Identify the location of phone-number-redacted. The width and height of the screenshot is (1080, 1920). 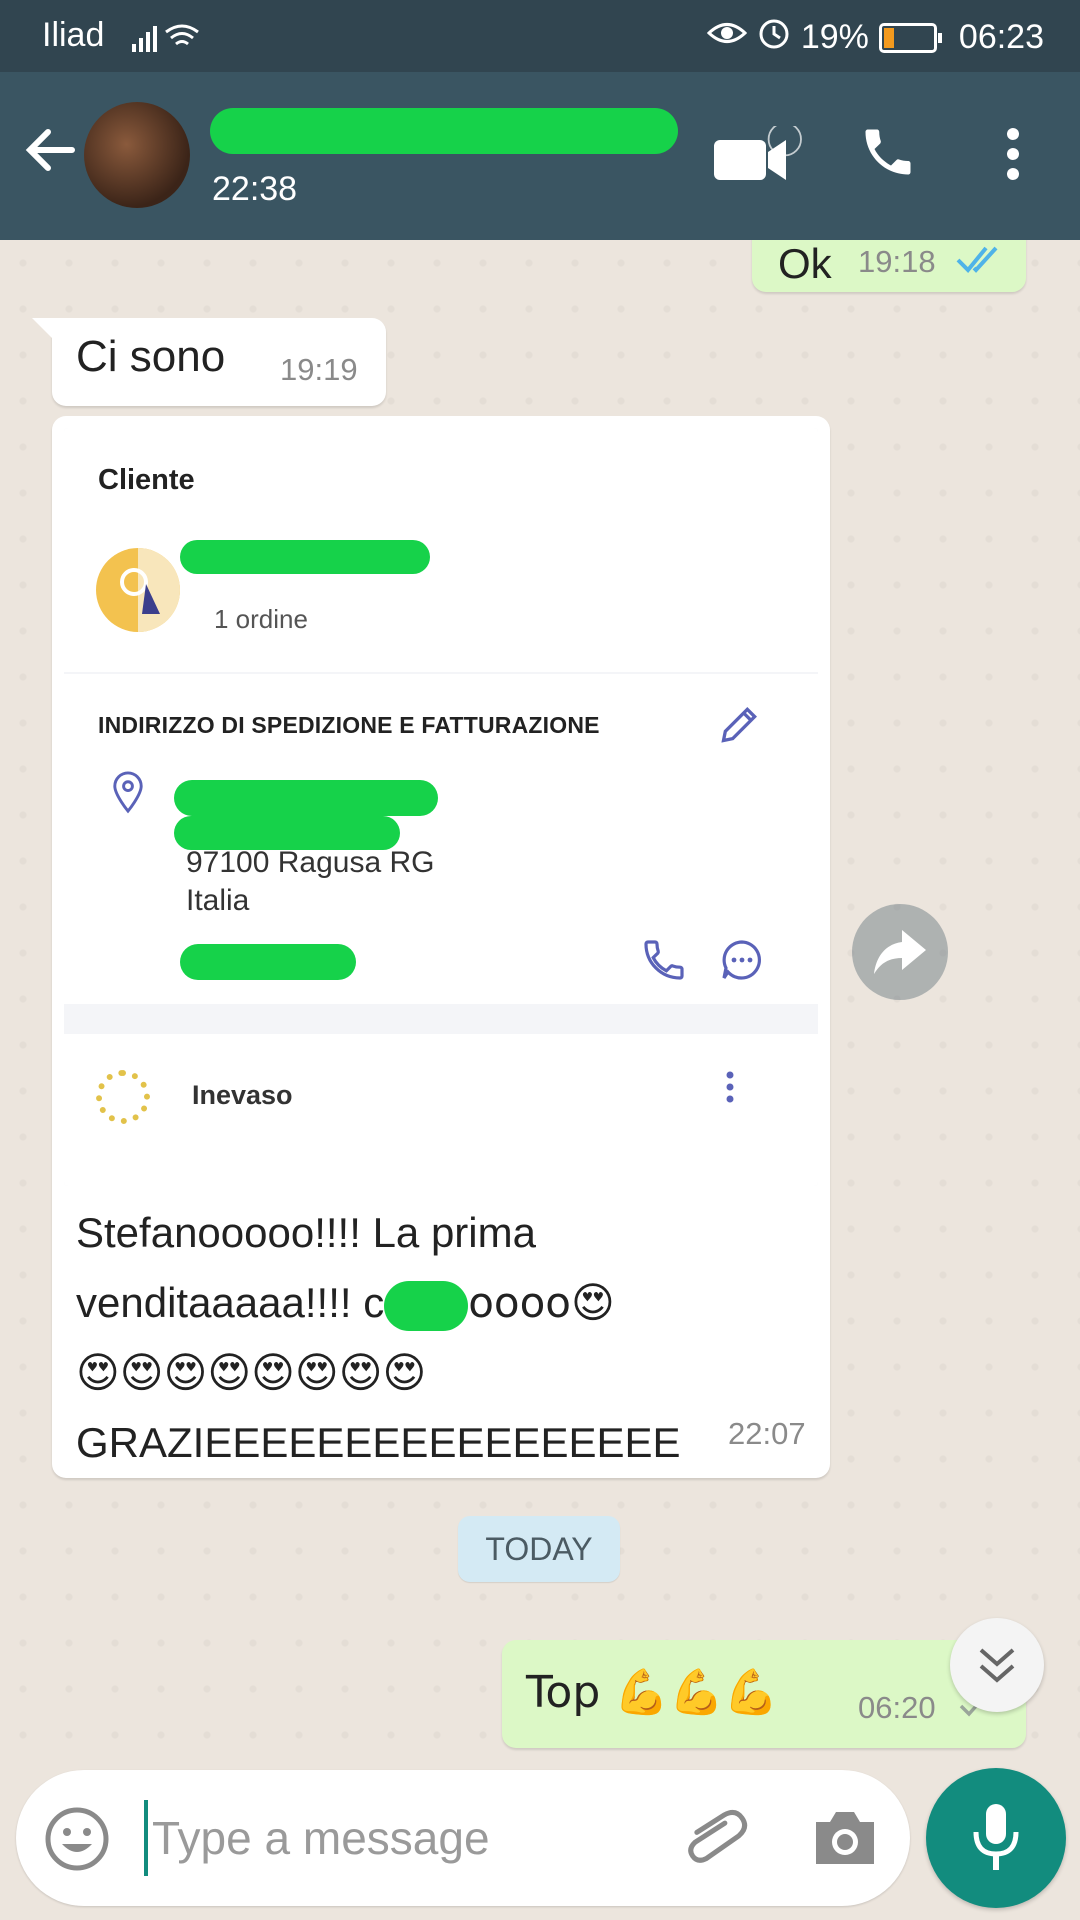
(268, 962).